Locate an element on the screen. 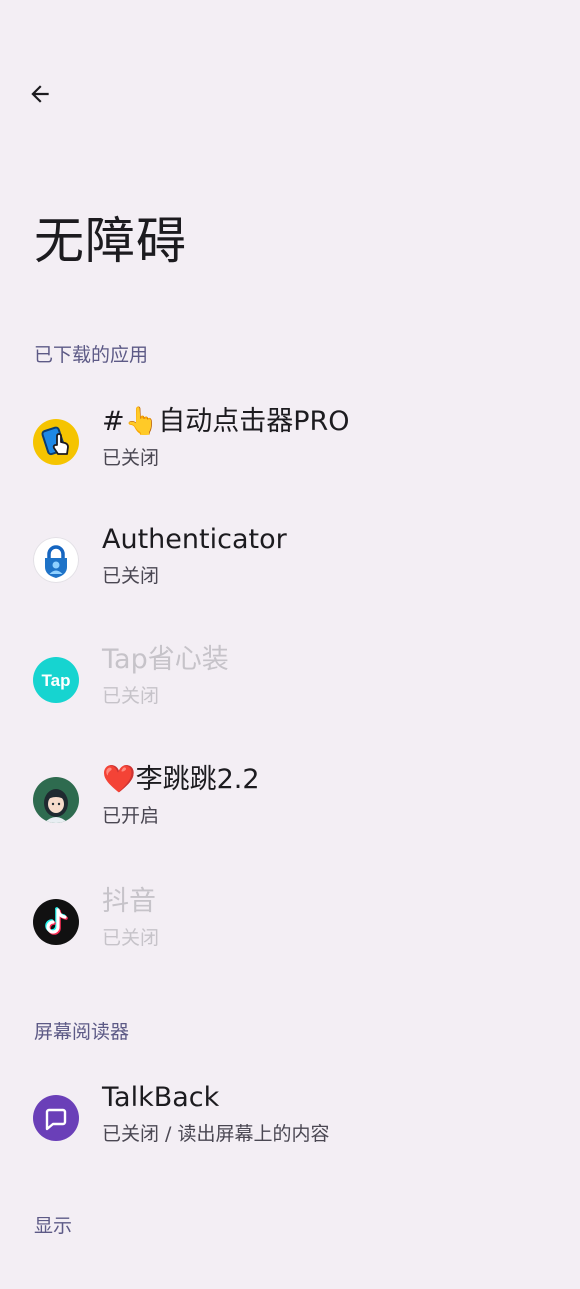 This screenshot has width=580, height=1289. back-button is located at coordinates (40, 94).